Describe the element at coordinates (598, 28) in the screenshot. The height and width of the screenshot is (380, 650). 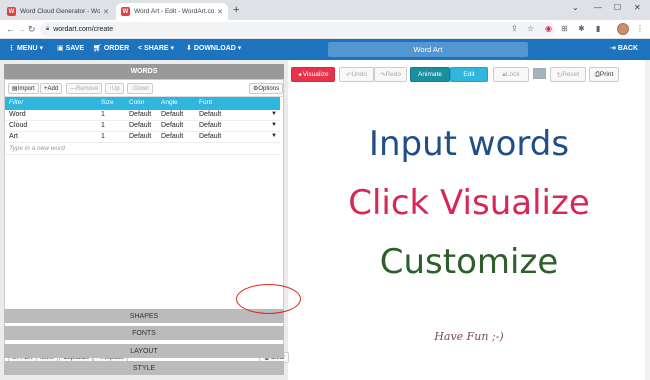
I see `sidebar-icon: ▮` at that location.